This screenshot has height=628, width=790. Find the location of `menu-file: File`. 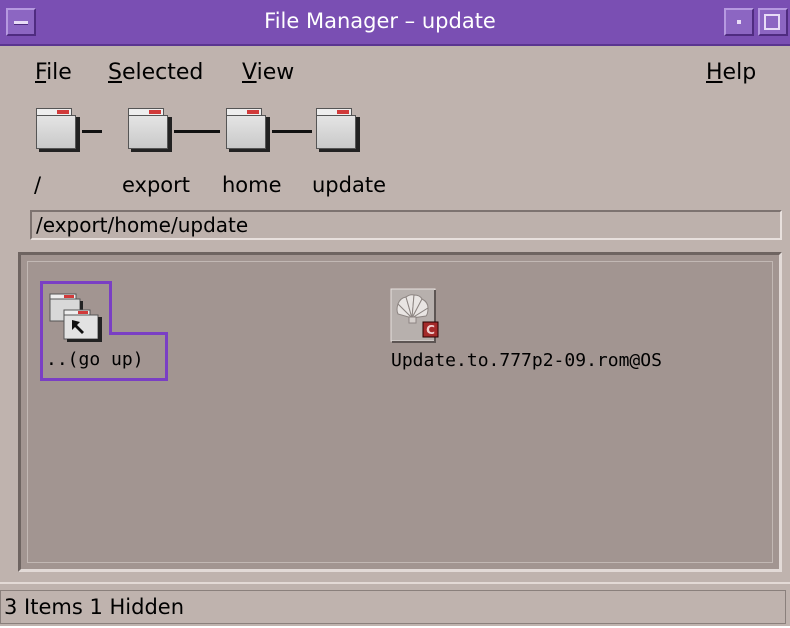

menu-file: File is located at coordinates (53, 73).